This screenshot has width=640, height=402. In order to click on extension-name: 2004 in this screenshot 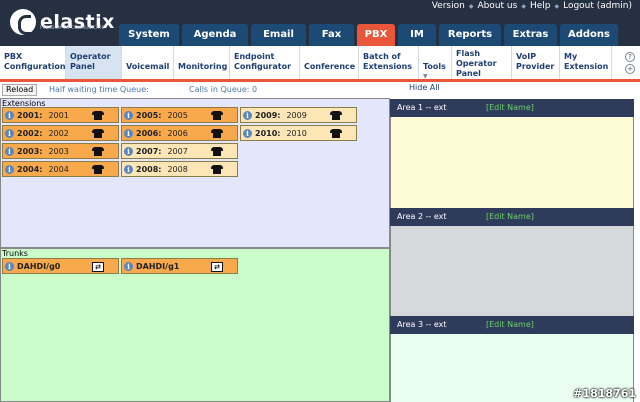, I will do `click(58, 169)`.